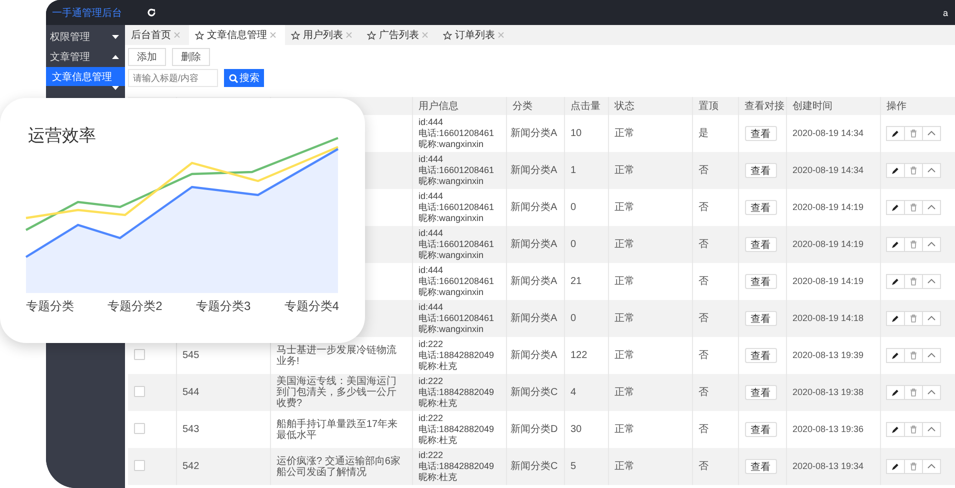 The image size is (955, 488). What do you see at coordinates (173, 78) in the screenshot?
I see `search-field: 请输入标题/内容` at bounding box center [173, 78].